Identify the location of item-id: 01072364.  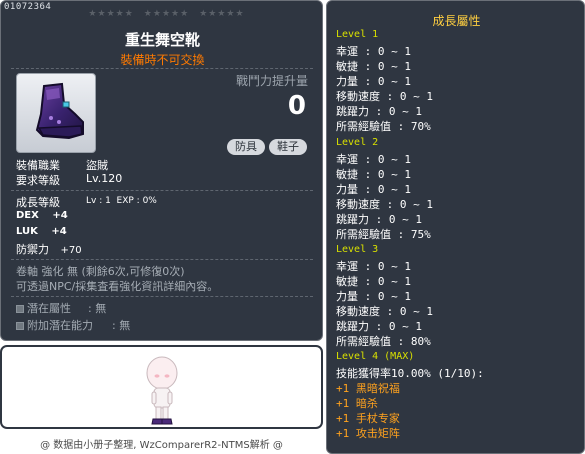
(28, 7).